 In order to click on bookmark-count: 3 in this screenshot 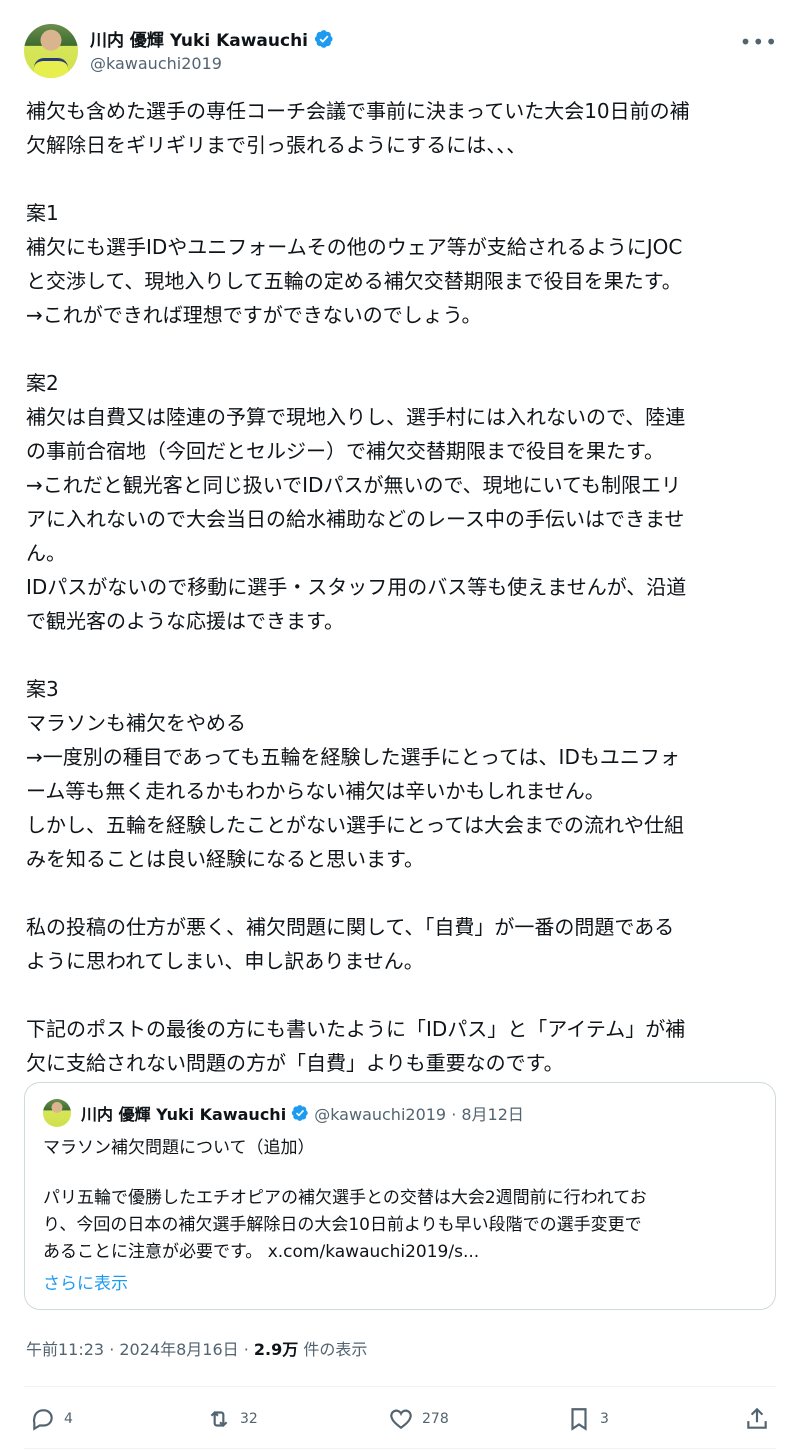, I will do `click(604, 1419)`.